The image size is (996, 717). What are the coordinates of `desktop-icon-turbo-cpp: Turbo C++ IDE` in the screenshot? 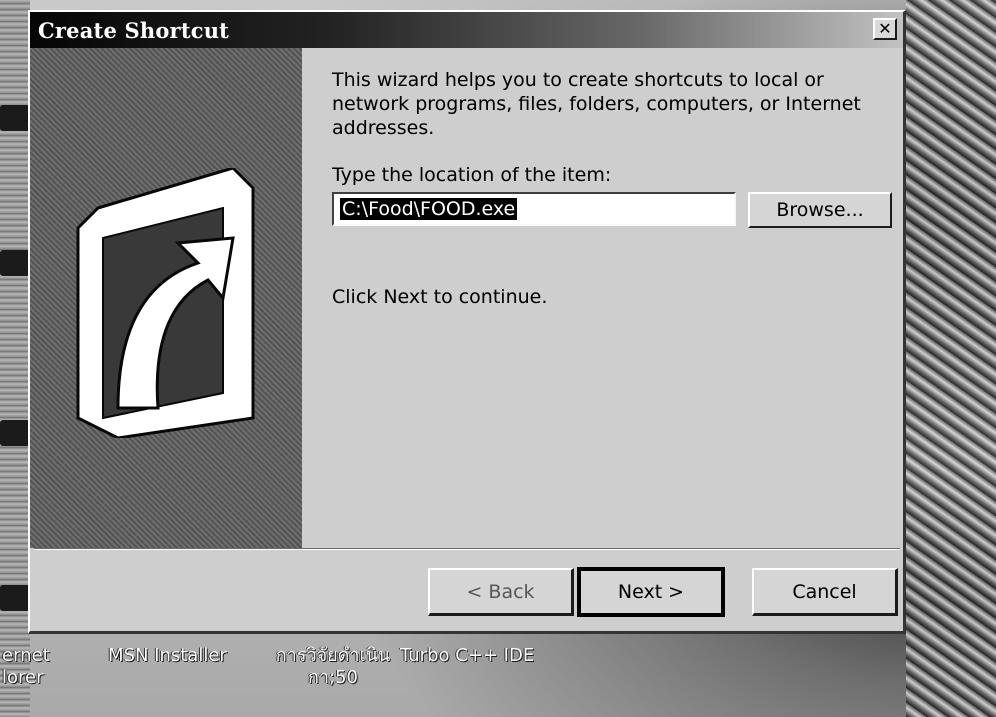 It's located at (467, 656).